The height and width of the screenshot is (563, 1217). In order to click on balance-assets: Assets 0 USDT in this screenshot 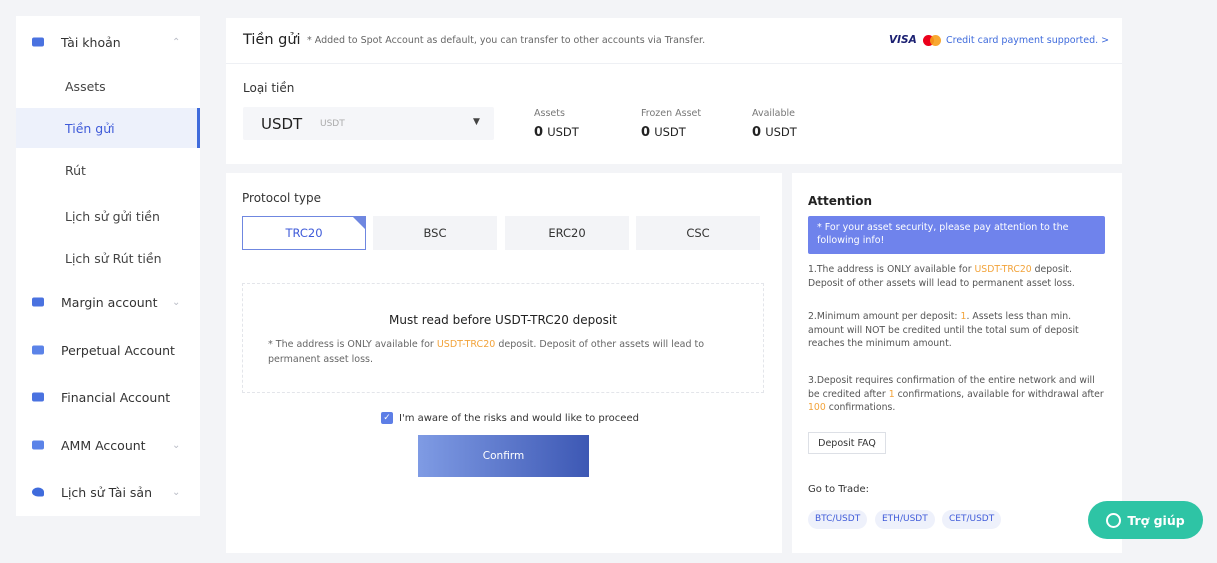, I will do `click(556, 124)`.